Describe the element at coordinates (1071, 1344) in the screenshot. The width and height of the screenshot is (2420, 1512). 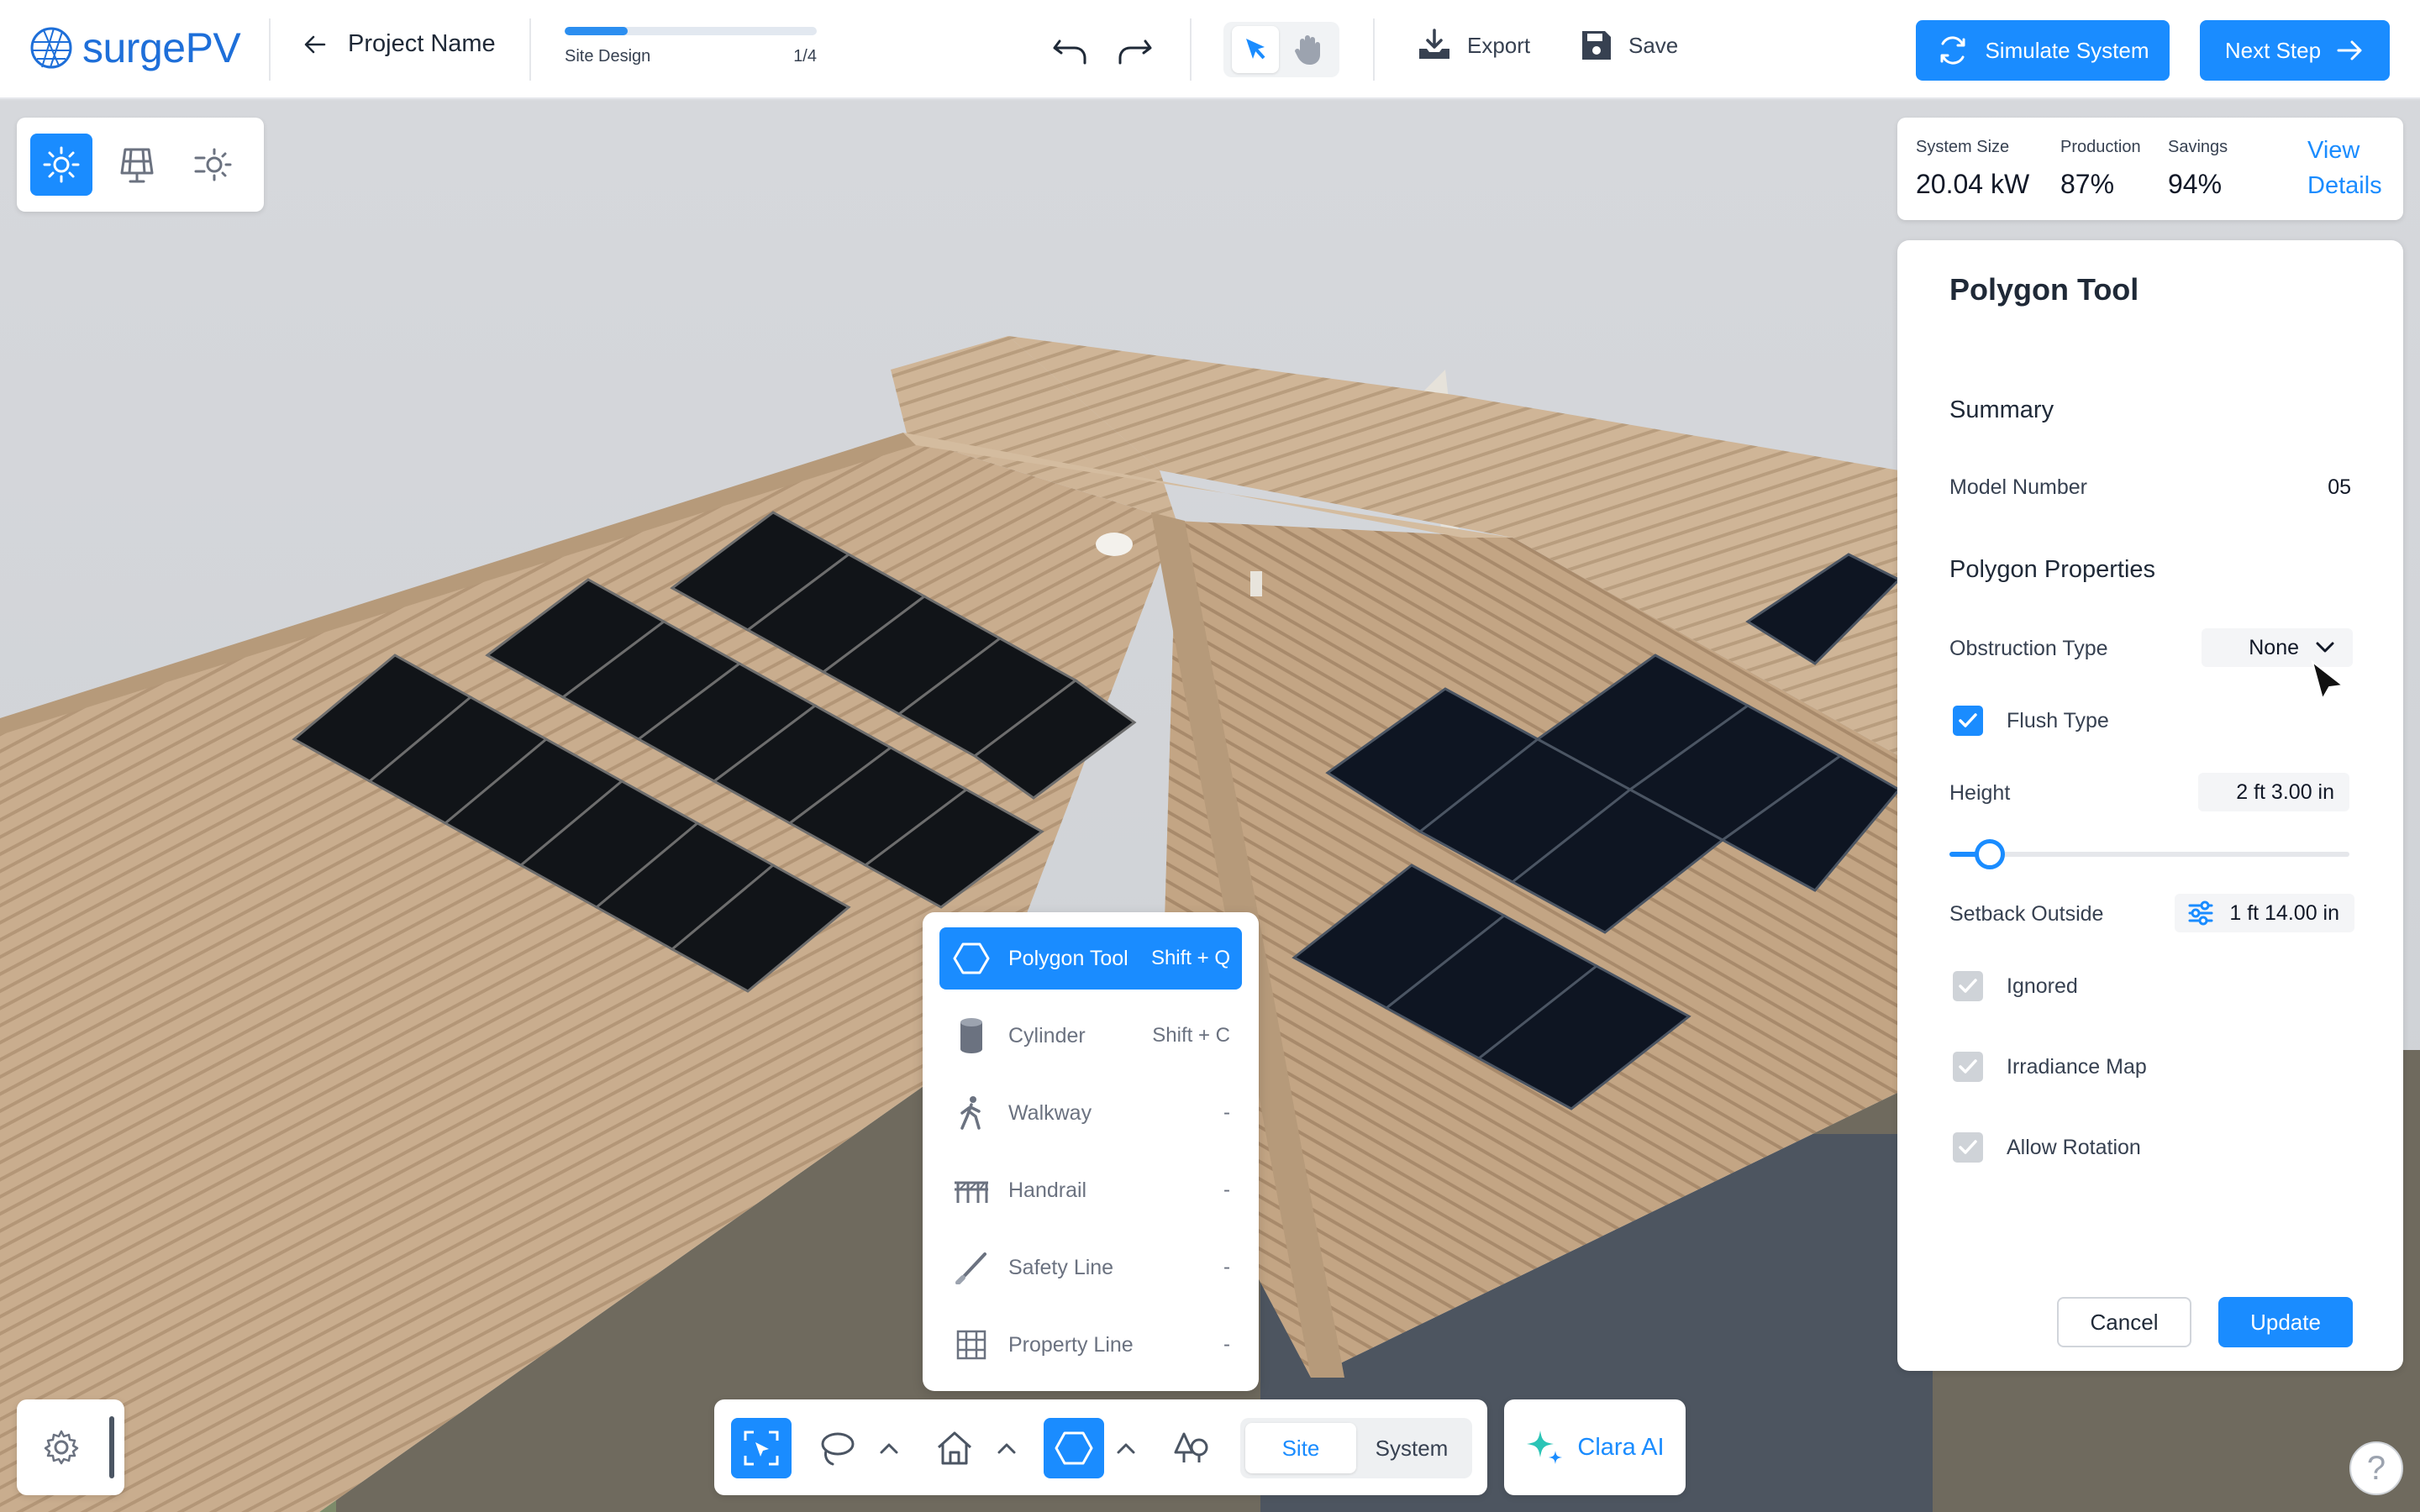
I see `tool-label: Property Line` at that location.